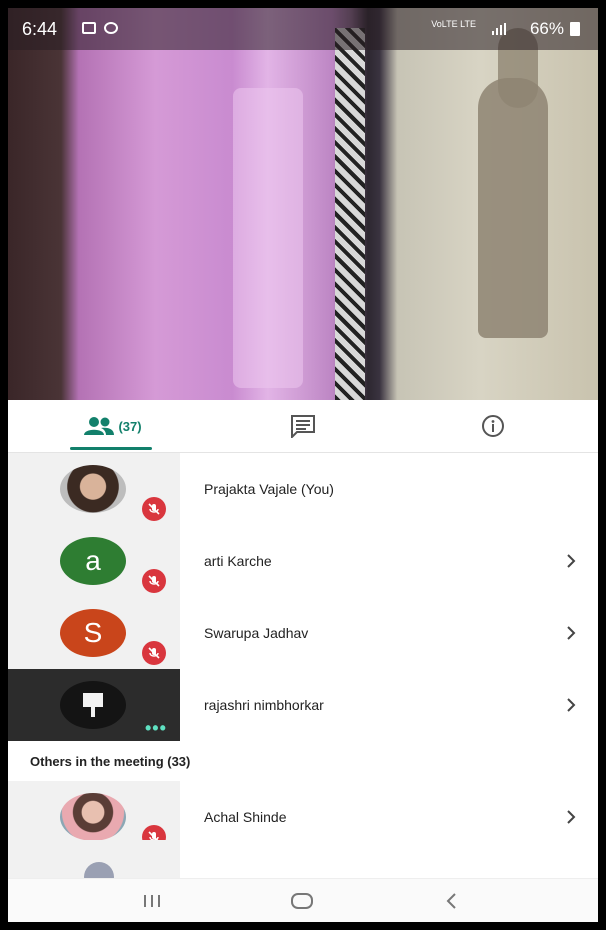  Describe the element at coordinates (303, 29) in the screenshot. I see `status-bar: 6:44 VoLTE LTE 66%` at that location.